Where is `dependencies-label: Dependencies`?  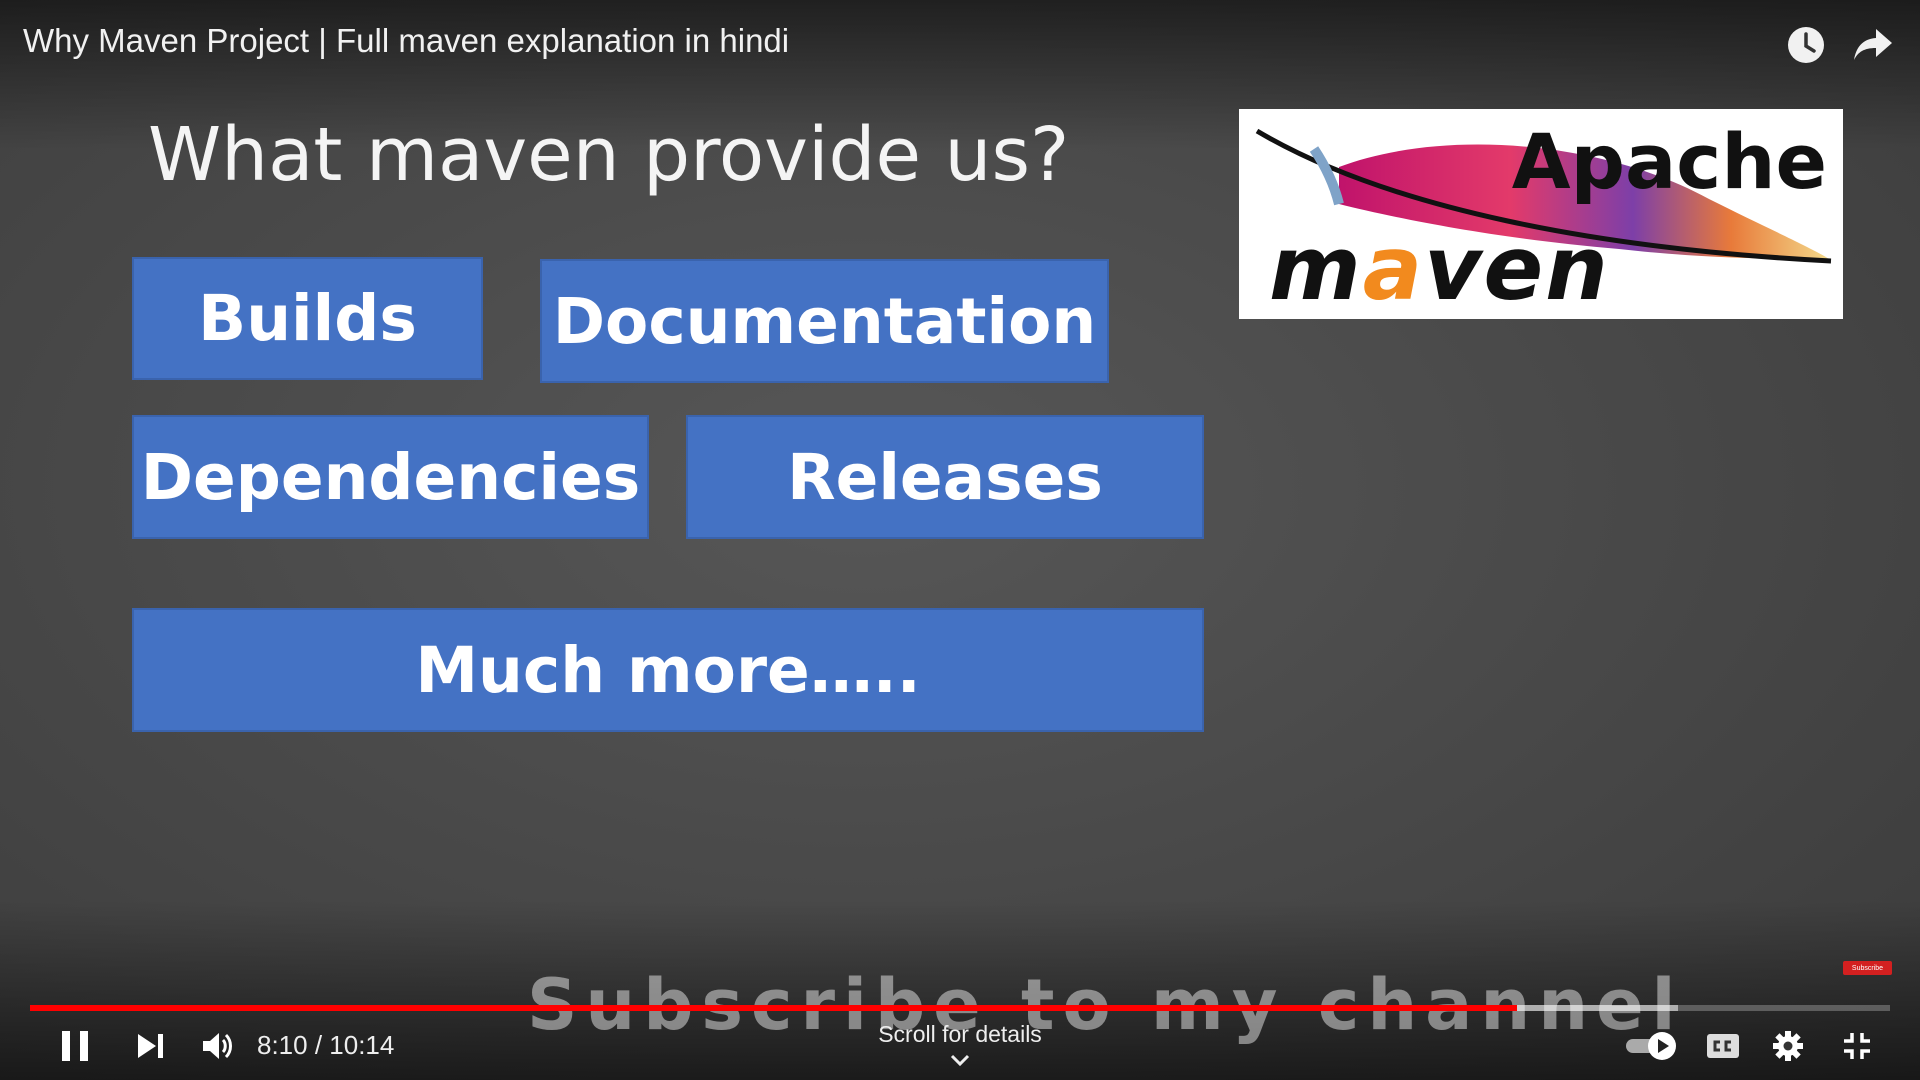 dependencies-label: Dependencies is located at coordinates (390, 477).